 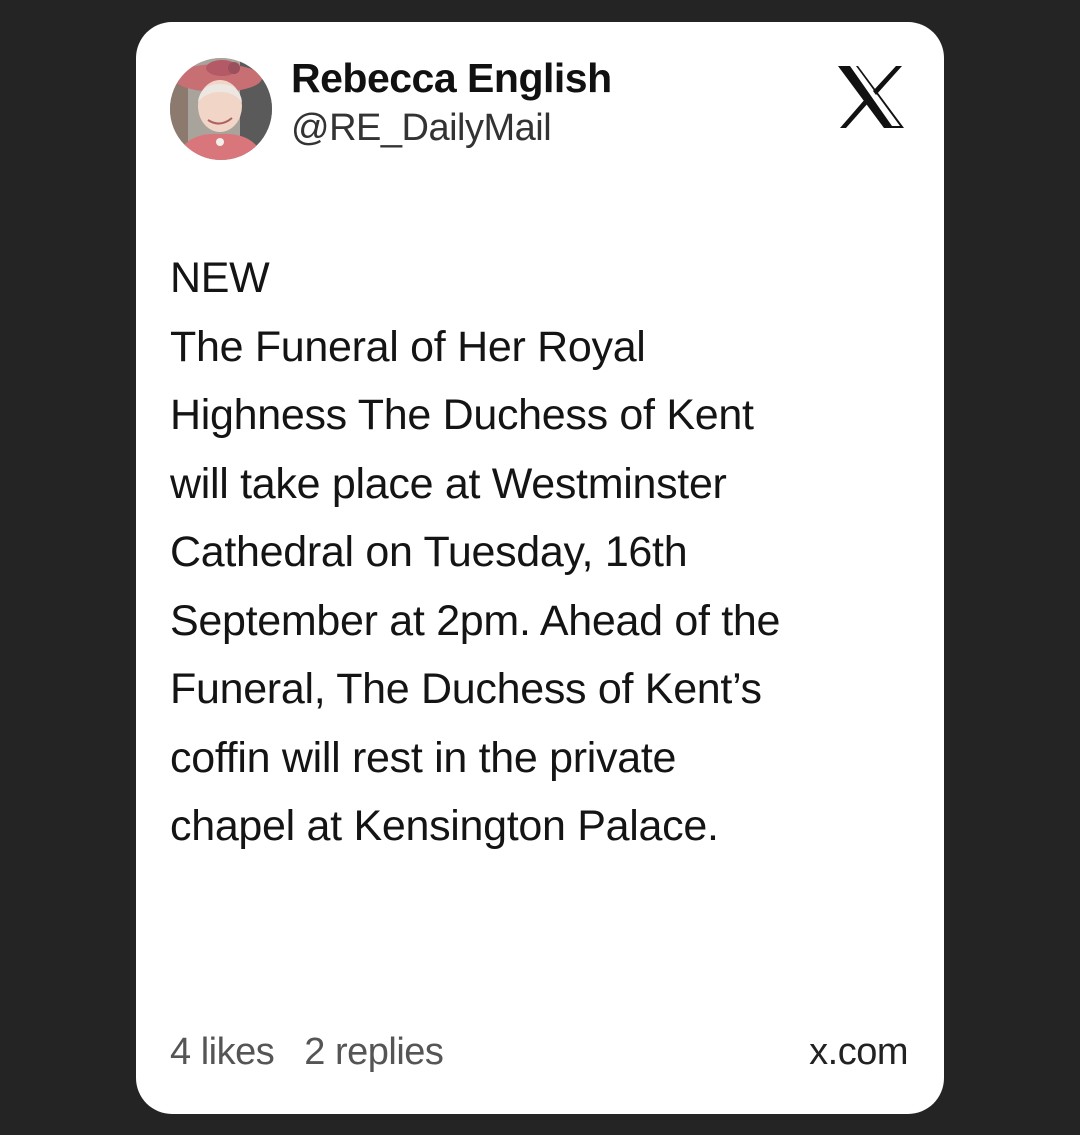 I want to click on tweet-line: Funeral, The Duchess of Kent’s, so click(x=466, y=689).